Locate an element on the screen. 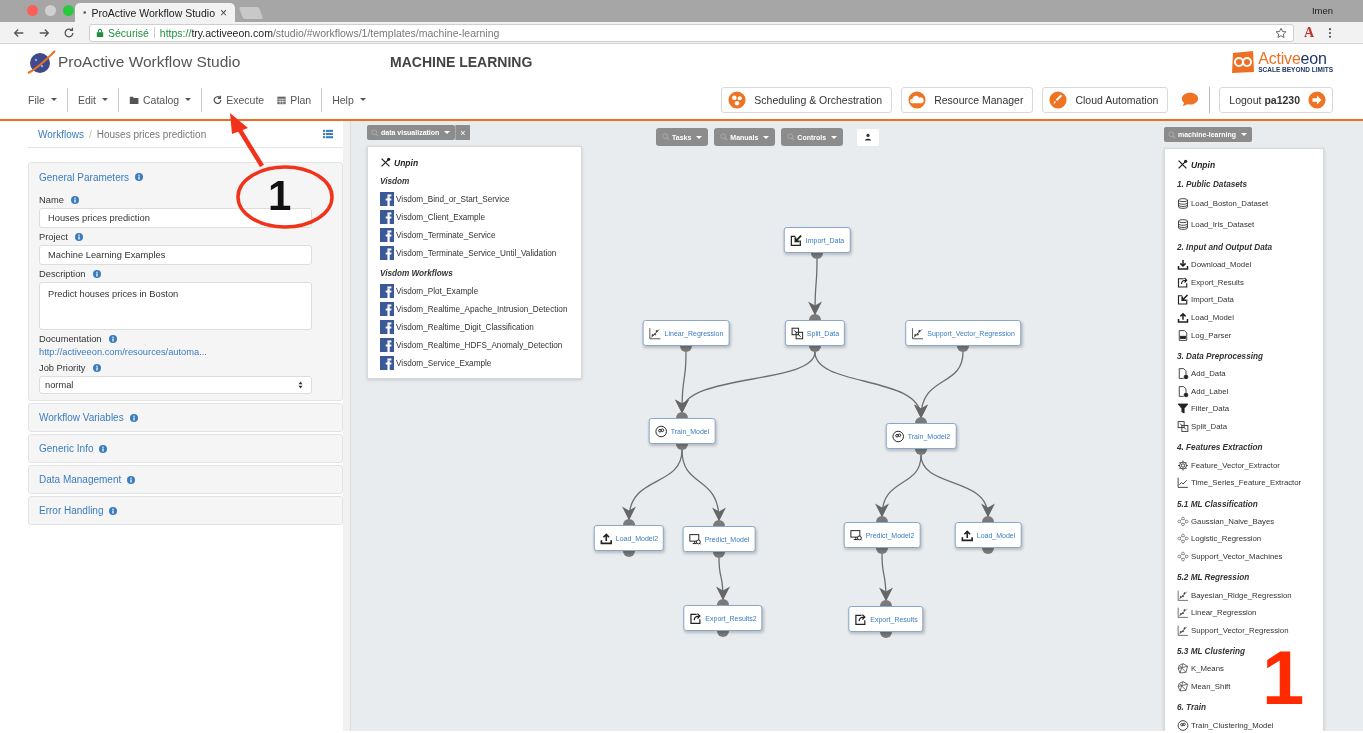  field-label: Project is located at coordinates (53, 237).